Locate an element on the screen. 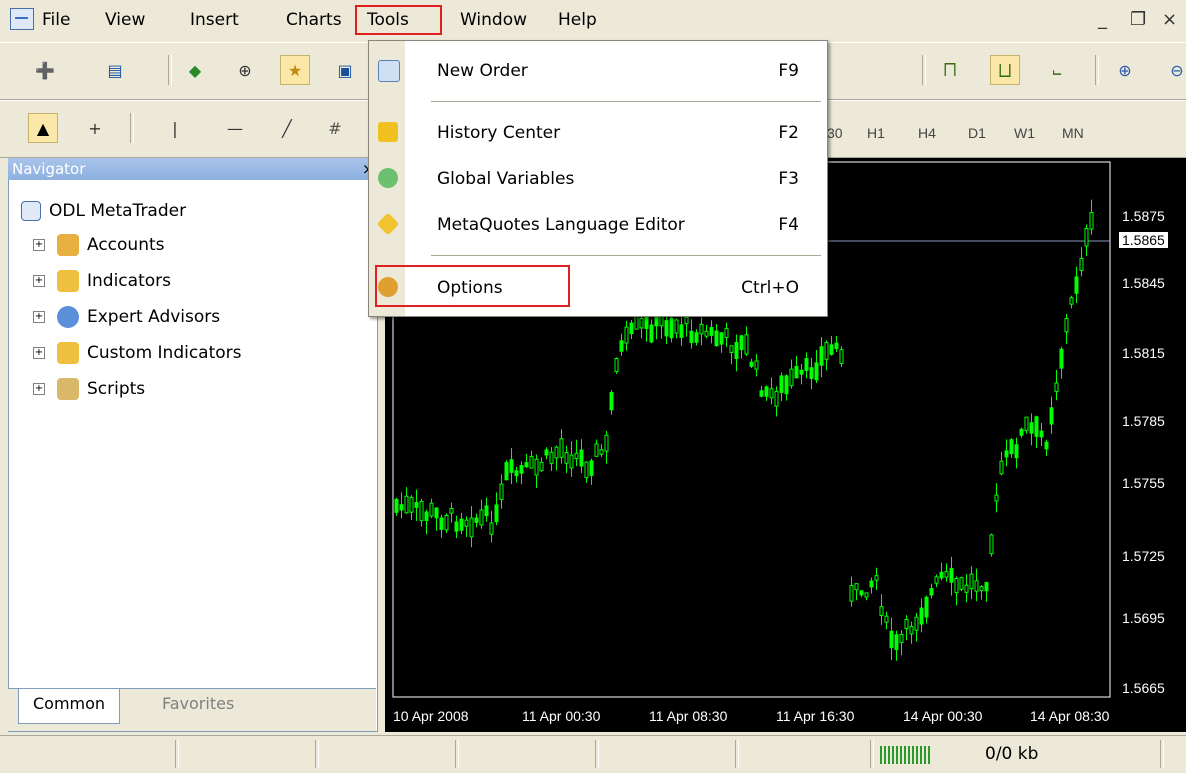 This screenshot has width=1186, height=773. tree-item-custom-indicators: + Custom Indicators is located at coordinates (137, 353).